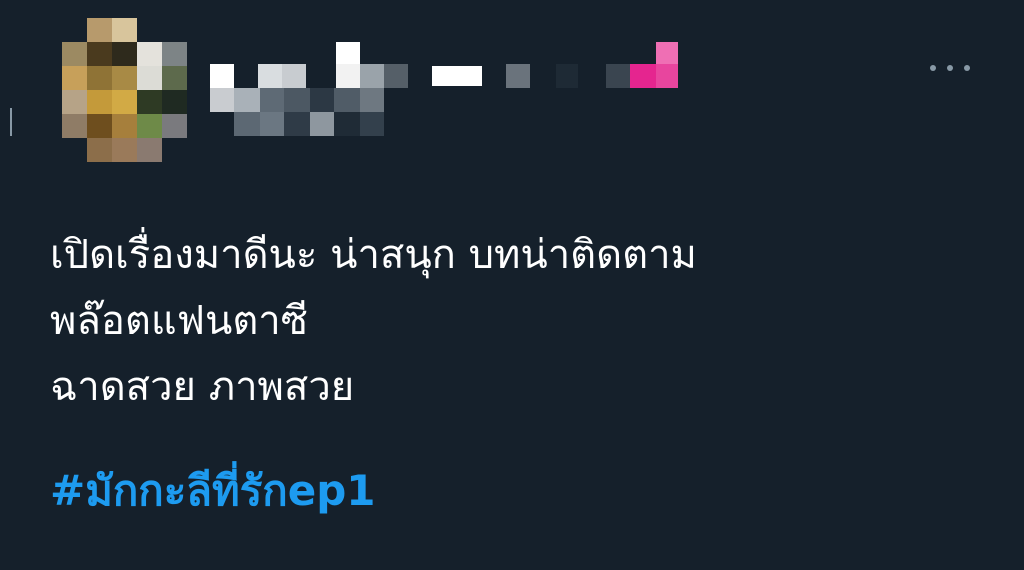 The width and height of the screenshot is (1024, 570). I want to click on more-options-icon, so click(950, 68).